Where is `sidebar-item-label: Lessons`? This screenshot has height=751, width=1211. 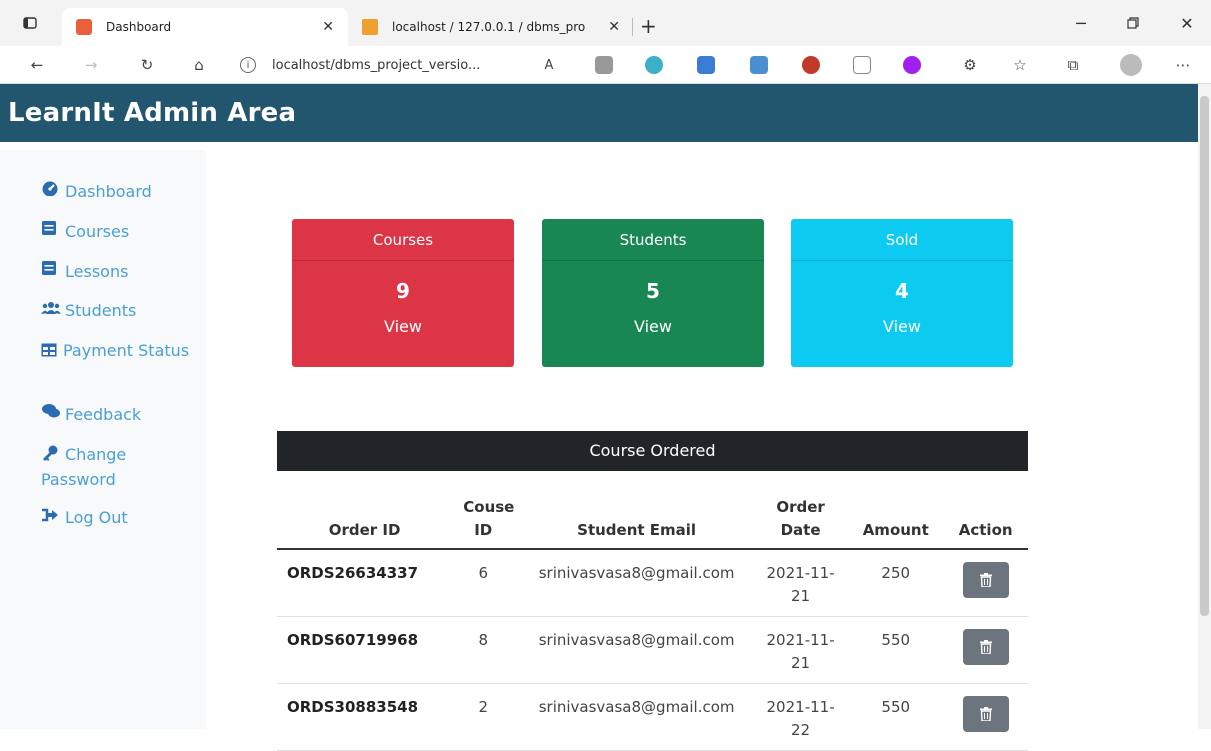
sidebar-item-label: Lessons is located at coordinates (97, 271).